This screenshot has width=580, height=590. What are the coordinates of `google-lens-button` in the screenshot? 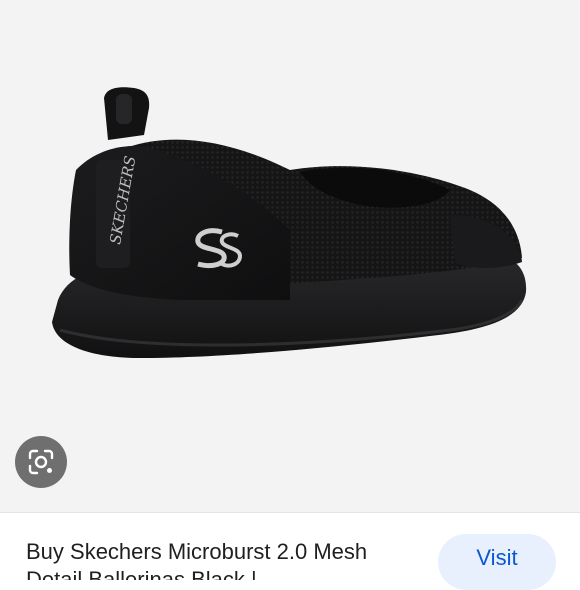 It's located at (41, 462).